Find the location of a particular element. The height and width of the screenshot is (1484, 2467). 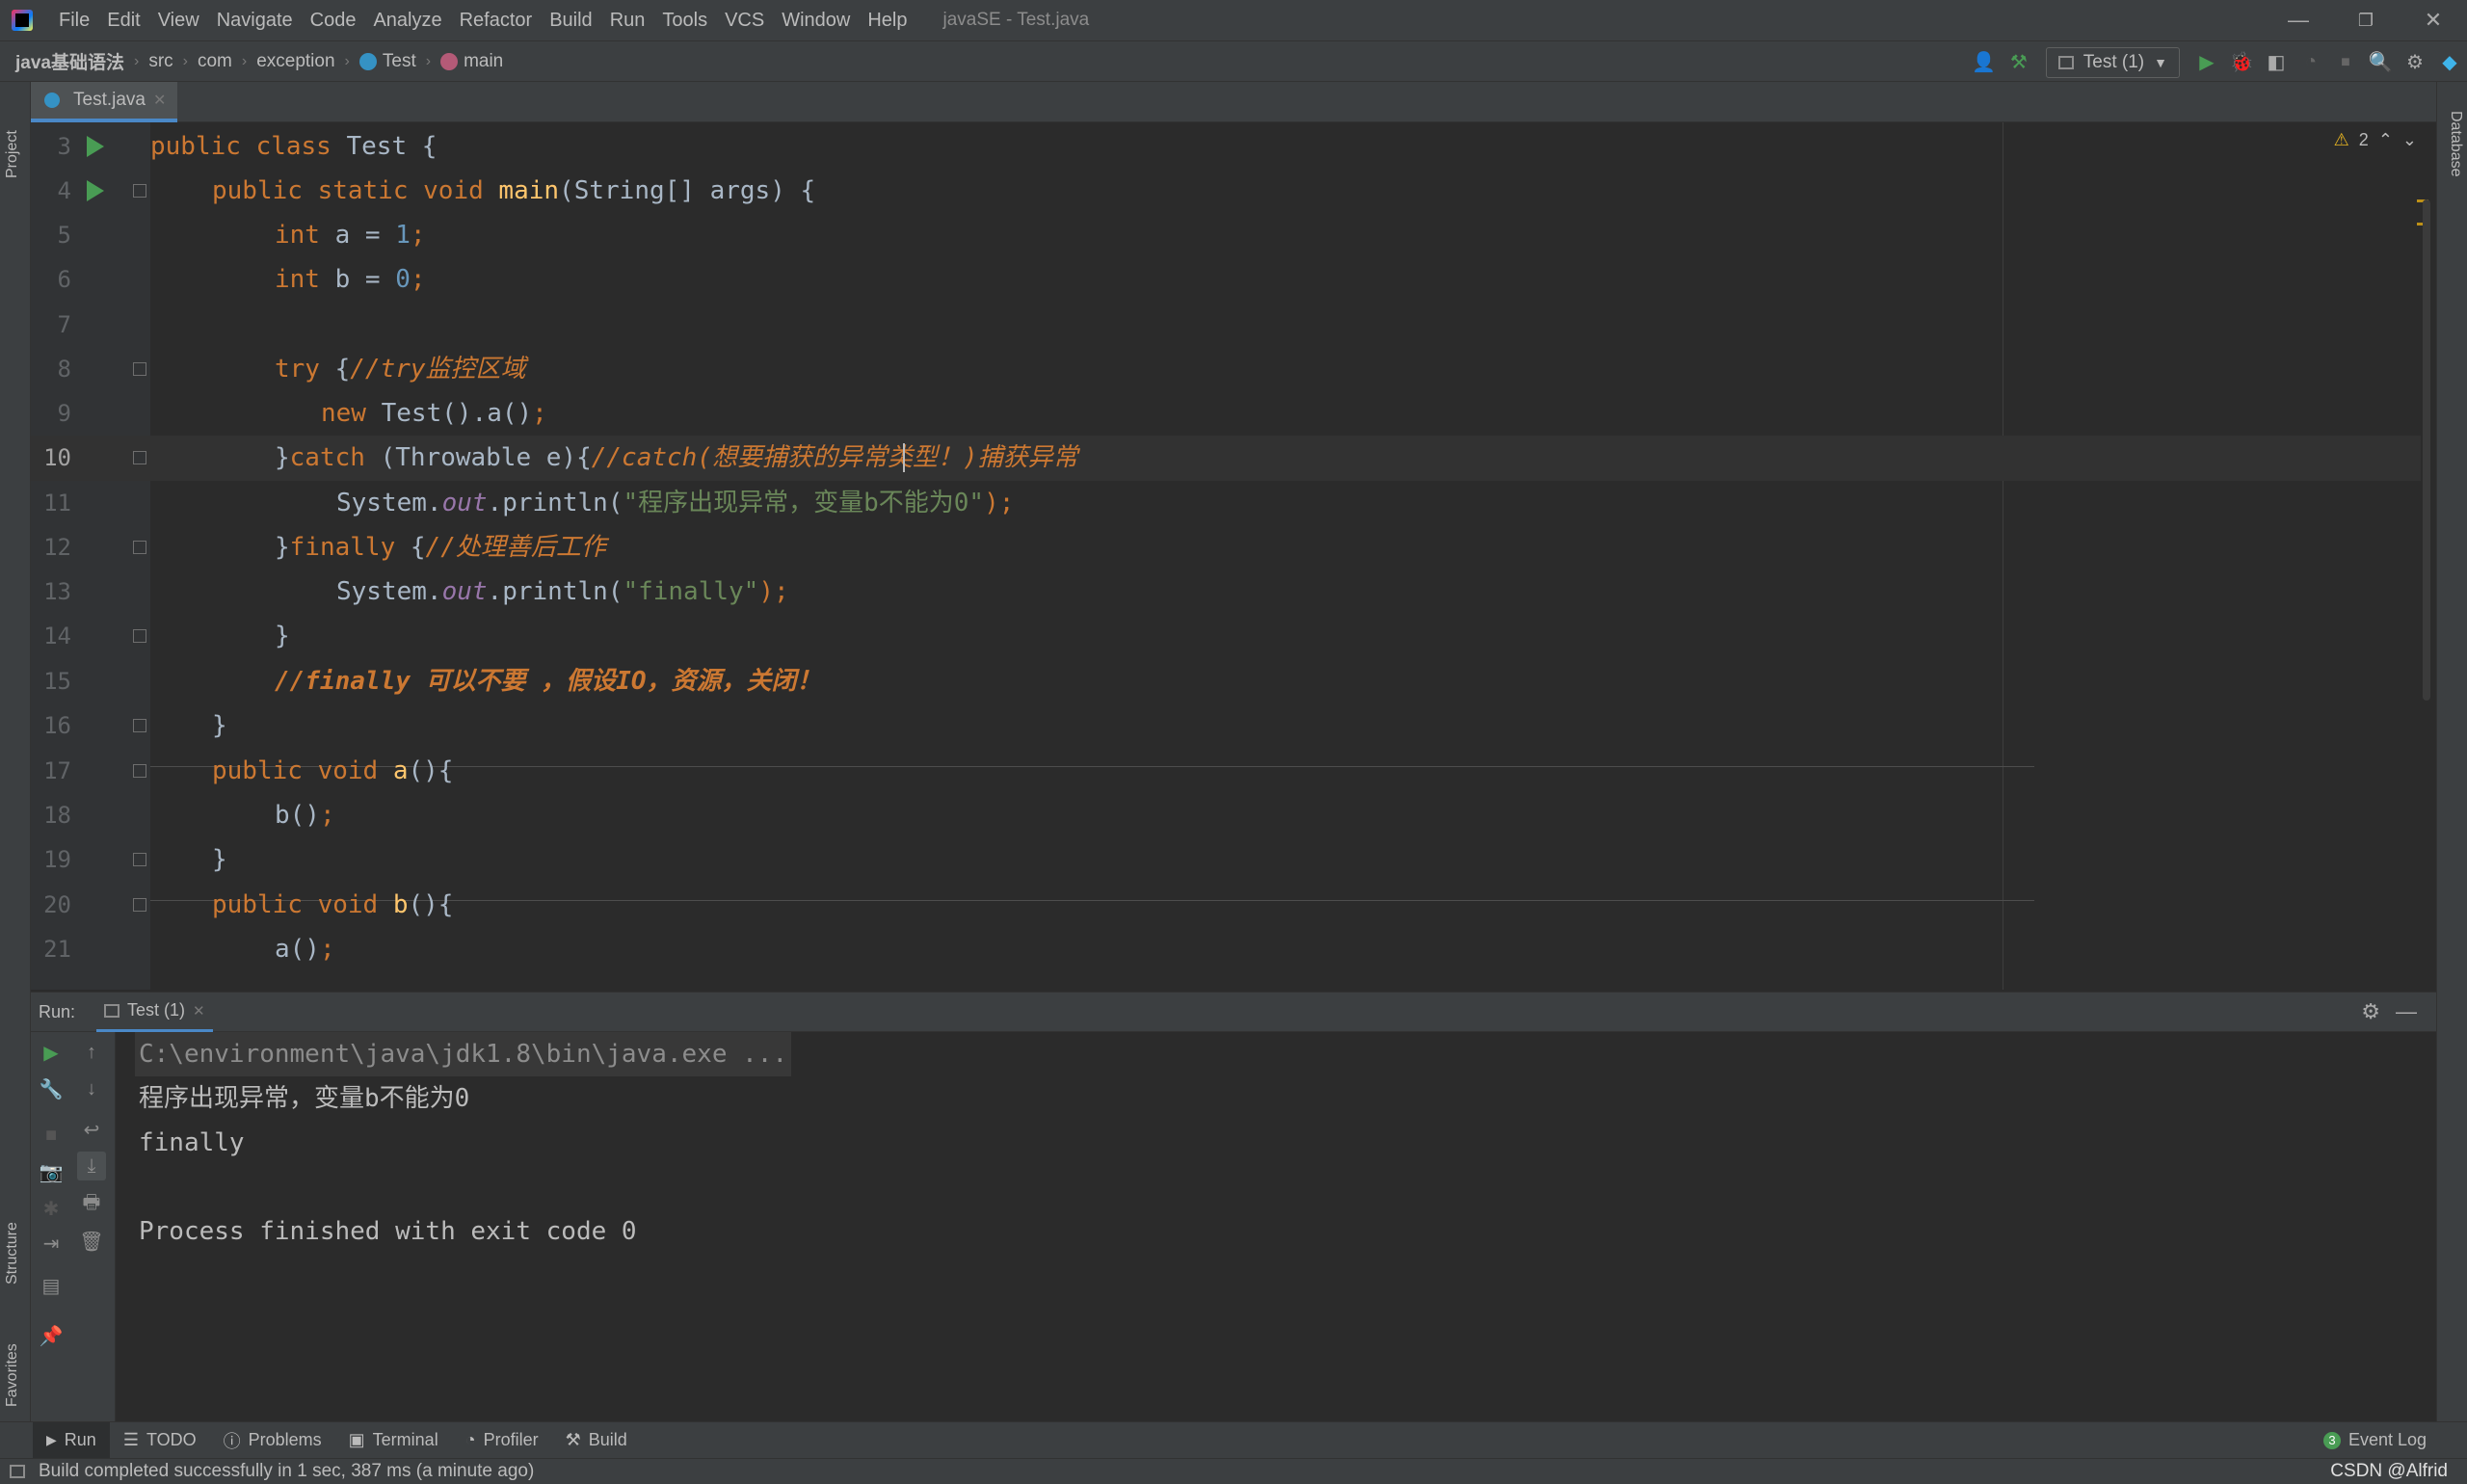

editor-tab-bar: Test.java ✕ is located at coordinates (1233, 102).